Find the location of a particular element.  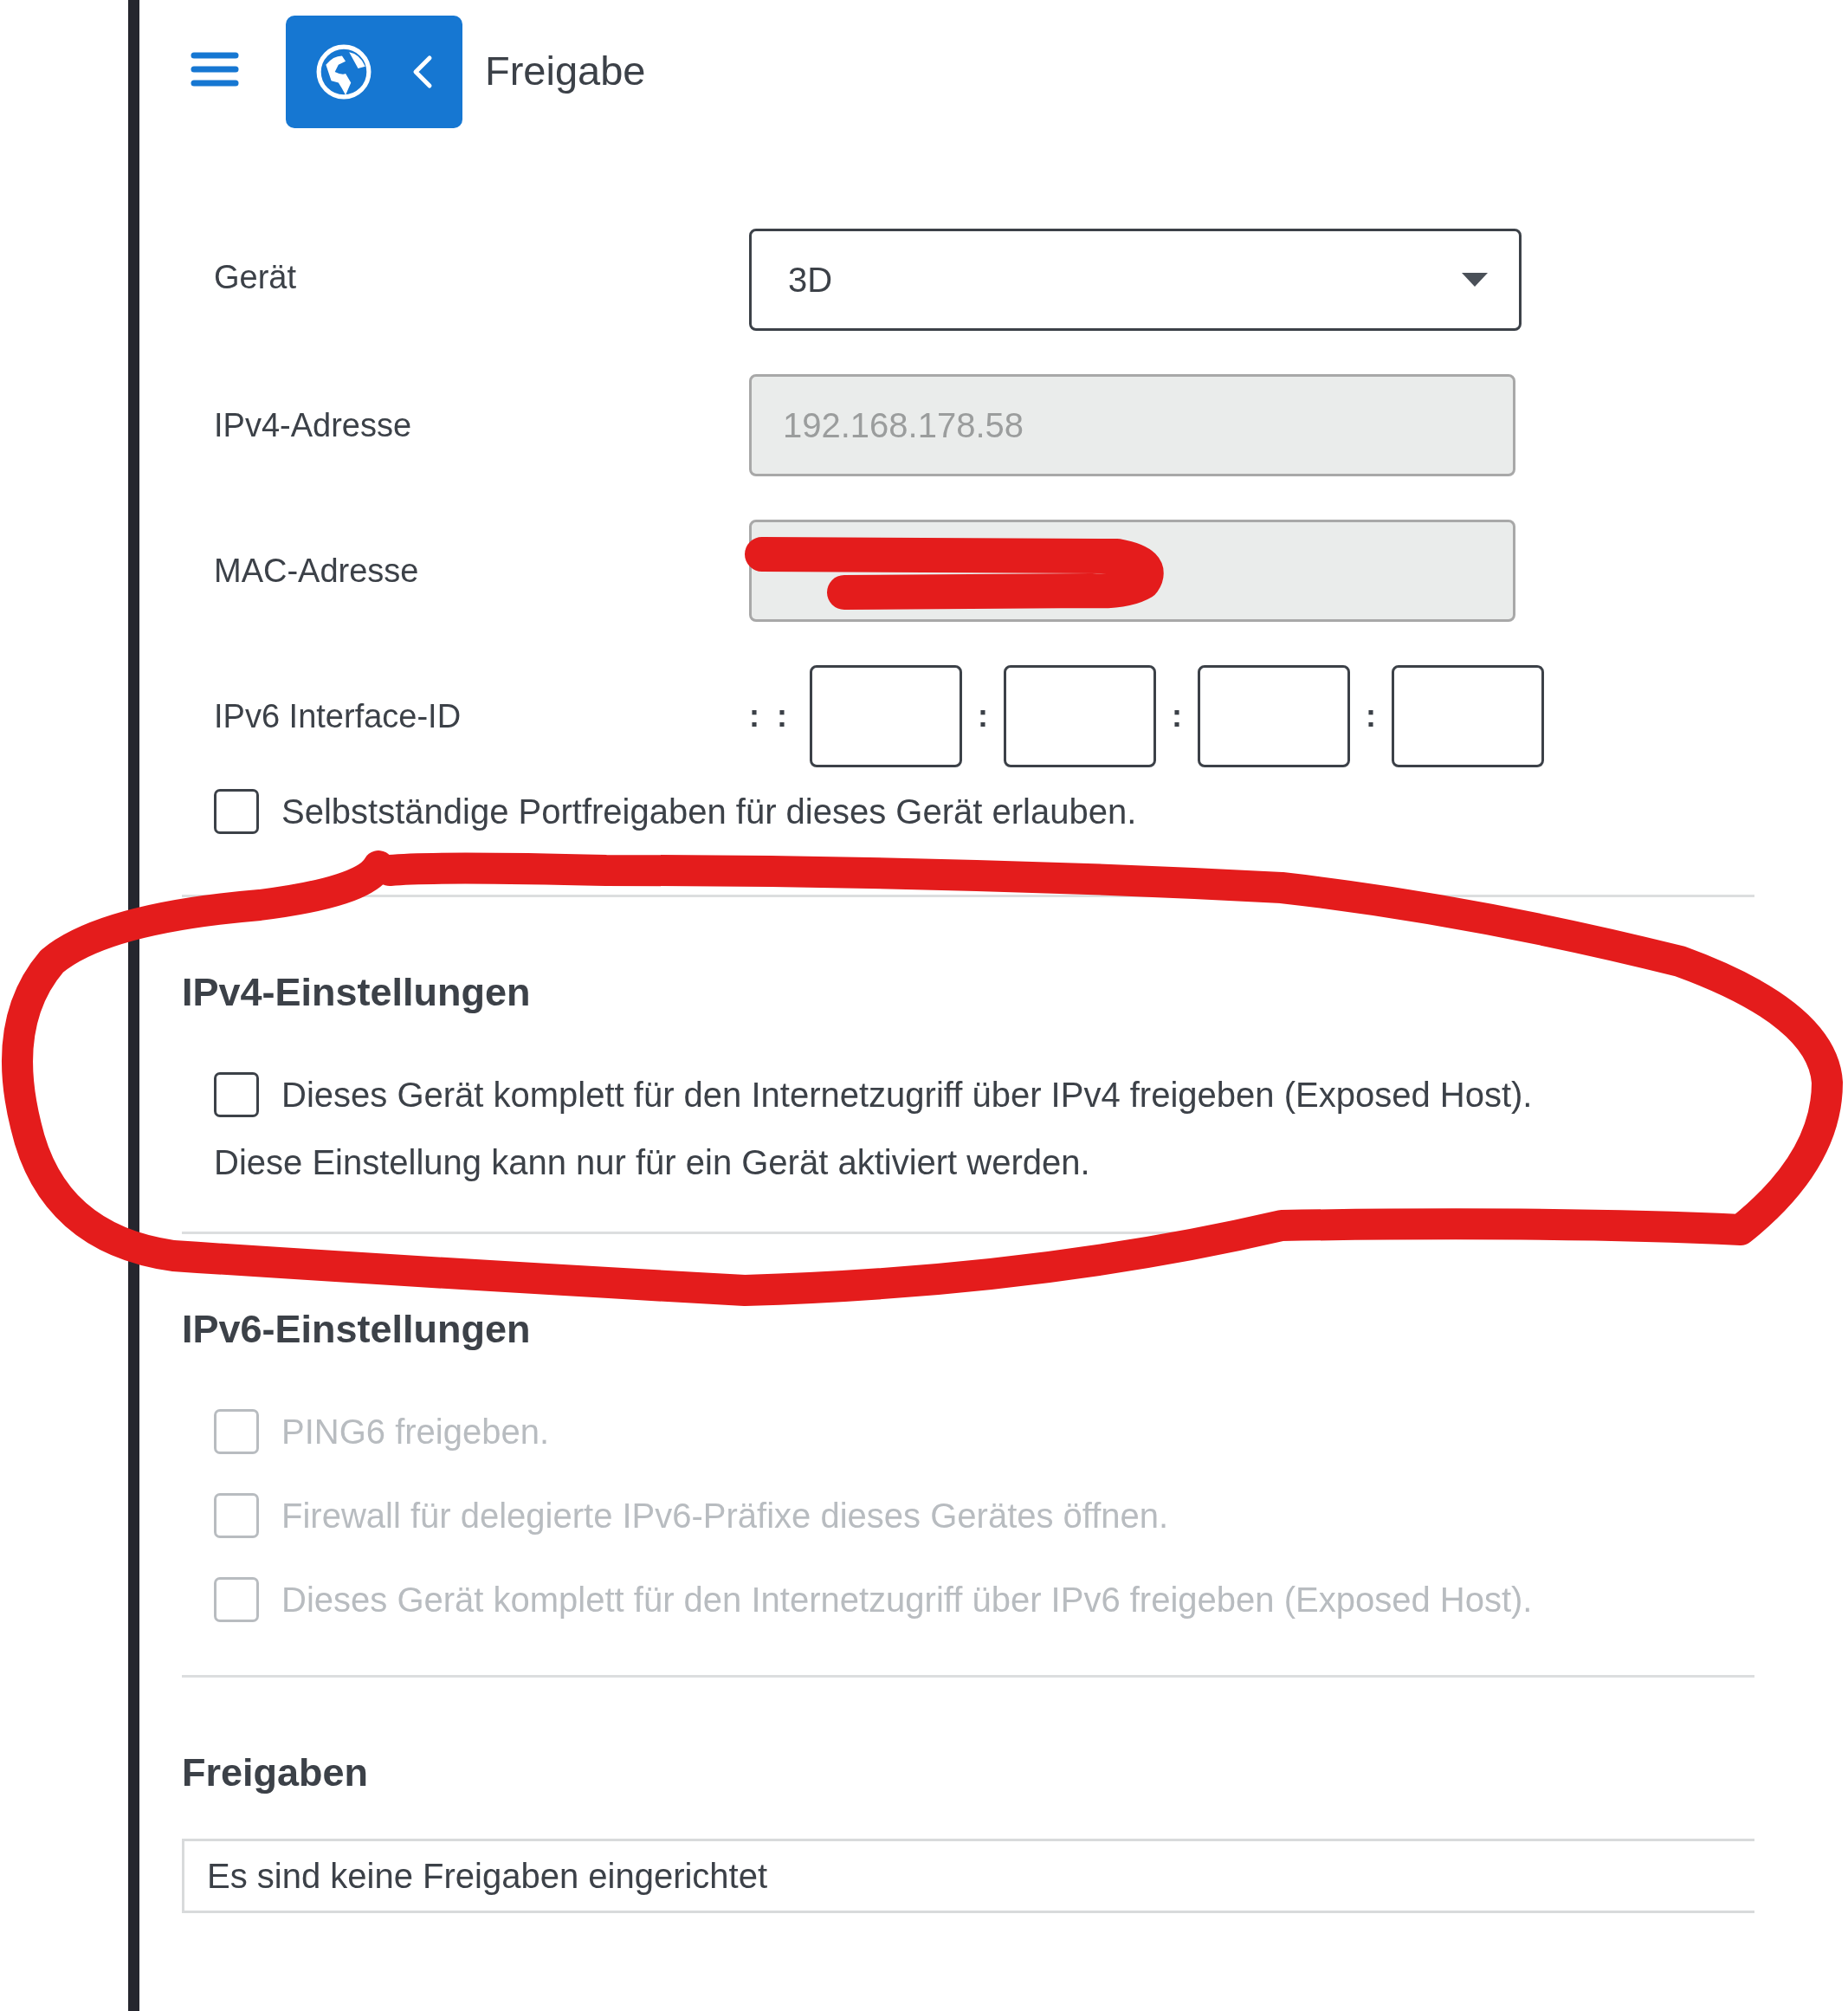

empty-table: Es sind keine Freigaben eingerichtet is located at coordinates (968, 1876).